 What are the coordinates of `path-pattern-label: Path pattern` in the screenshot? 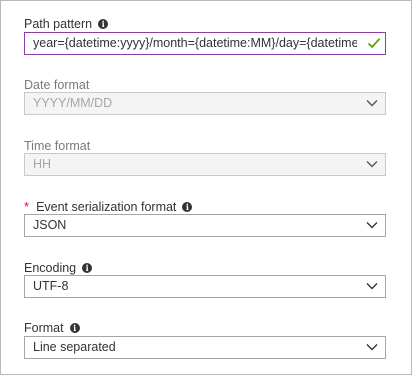 It's located at (58, 24).